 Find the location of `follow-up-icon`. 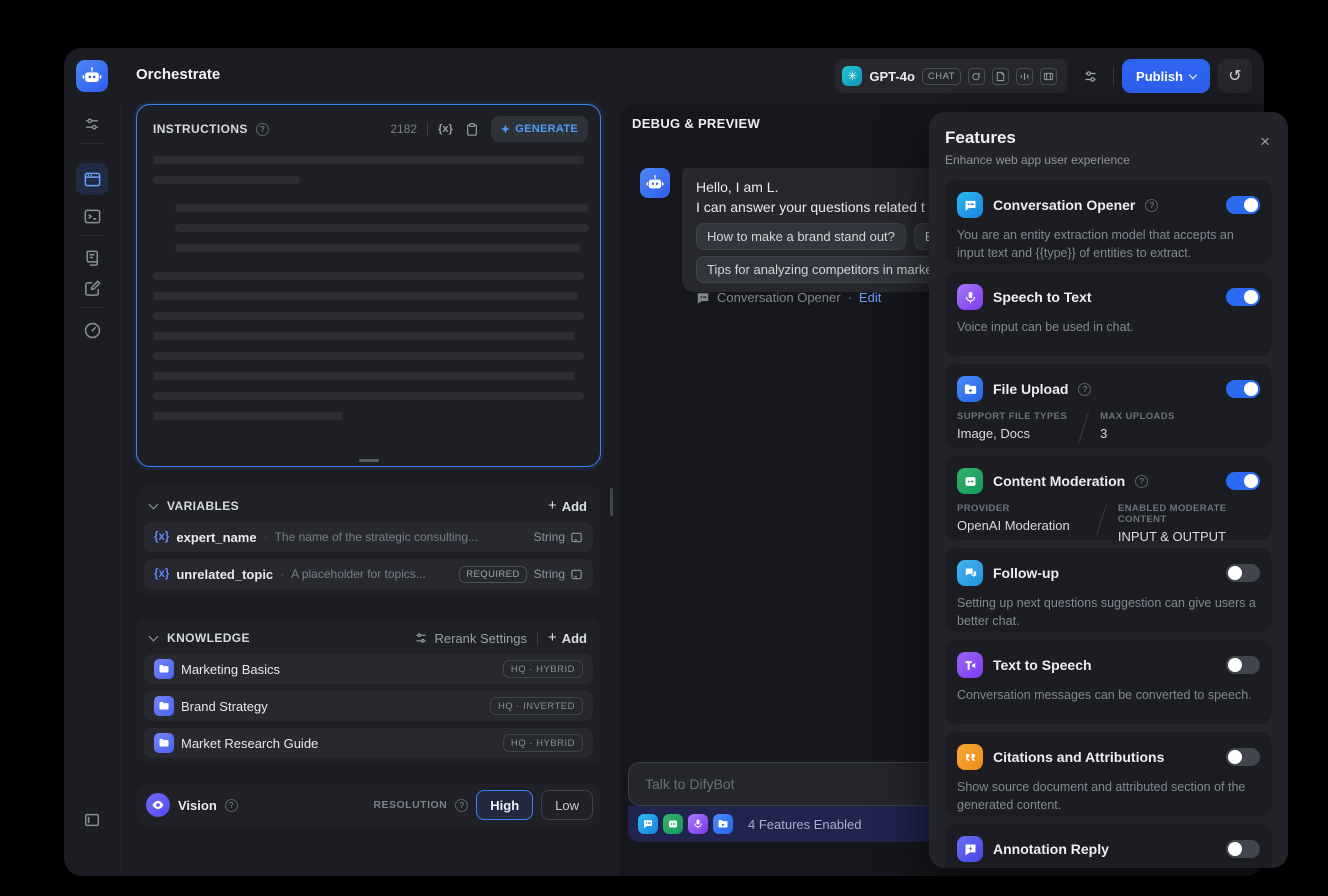

follow-up-icon is located at coordinates (970, 573).